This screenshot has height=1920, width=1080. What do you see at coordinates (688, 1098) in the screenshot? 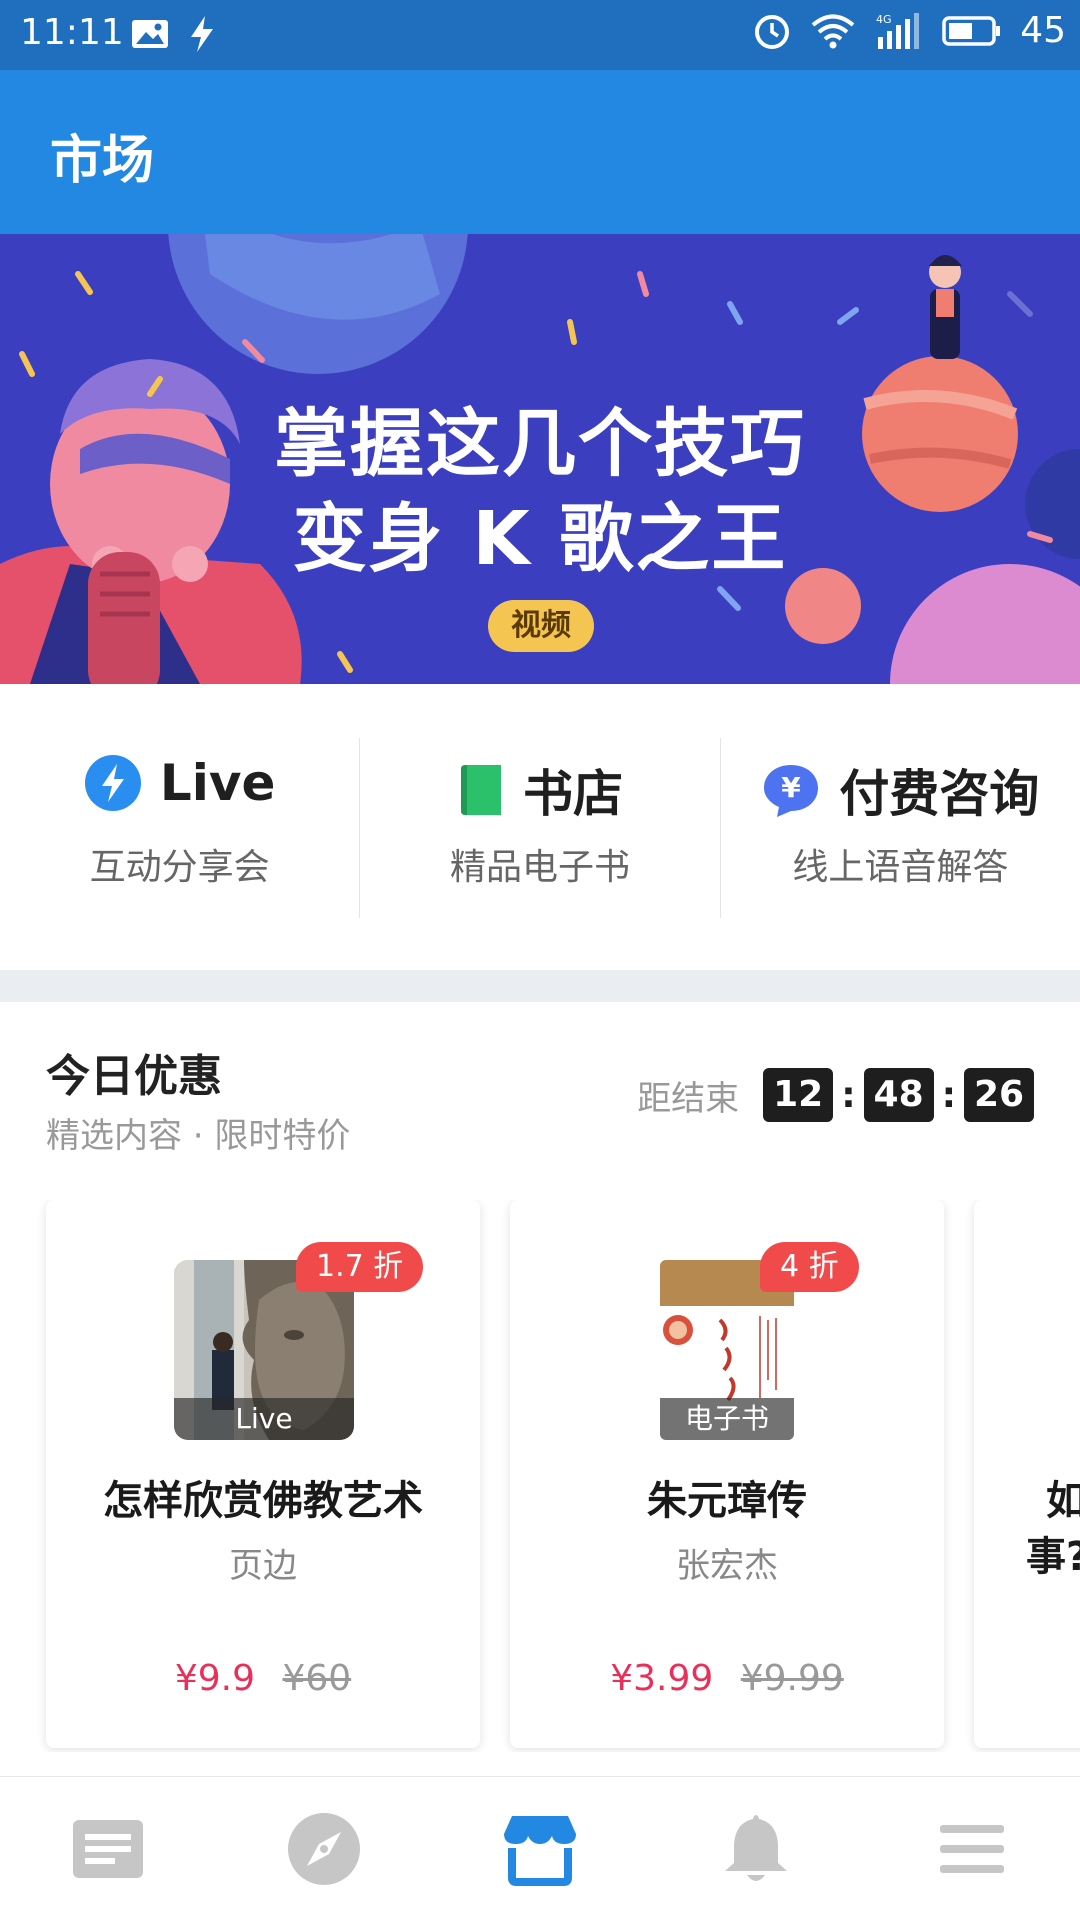
I see `countdown-label: 距结束` at bounding box center [688, 1098].